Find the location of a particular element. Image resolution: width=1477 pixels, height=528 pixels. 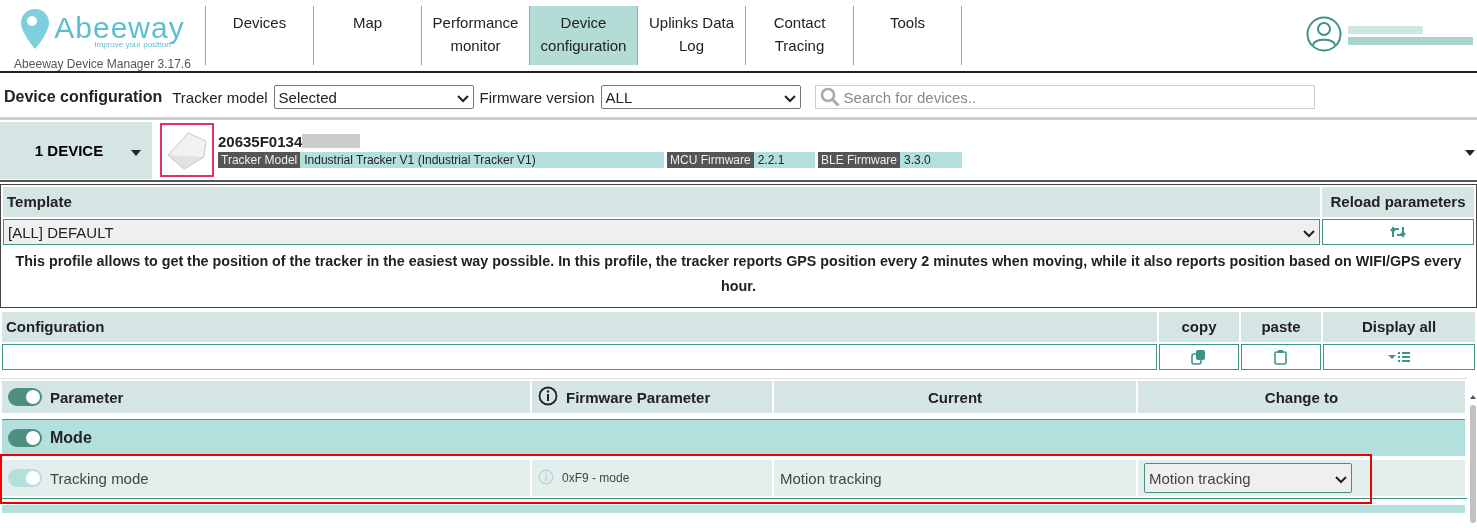

device-id: 20635F0134 is located at coordinates (260, 141).